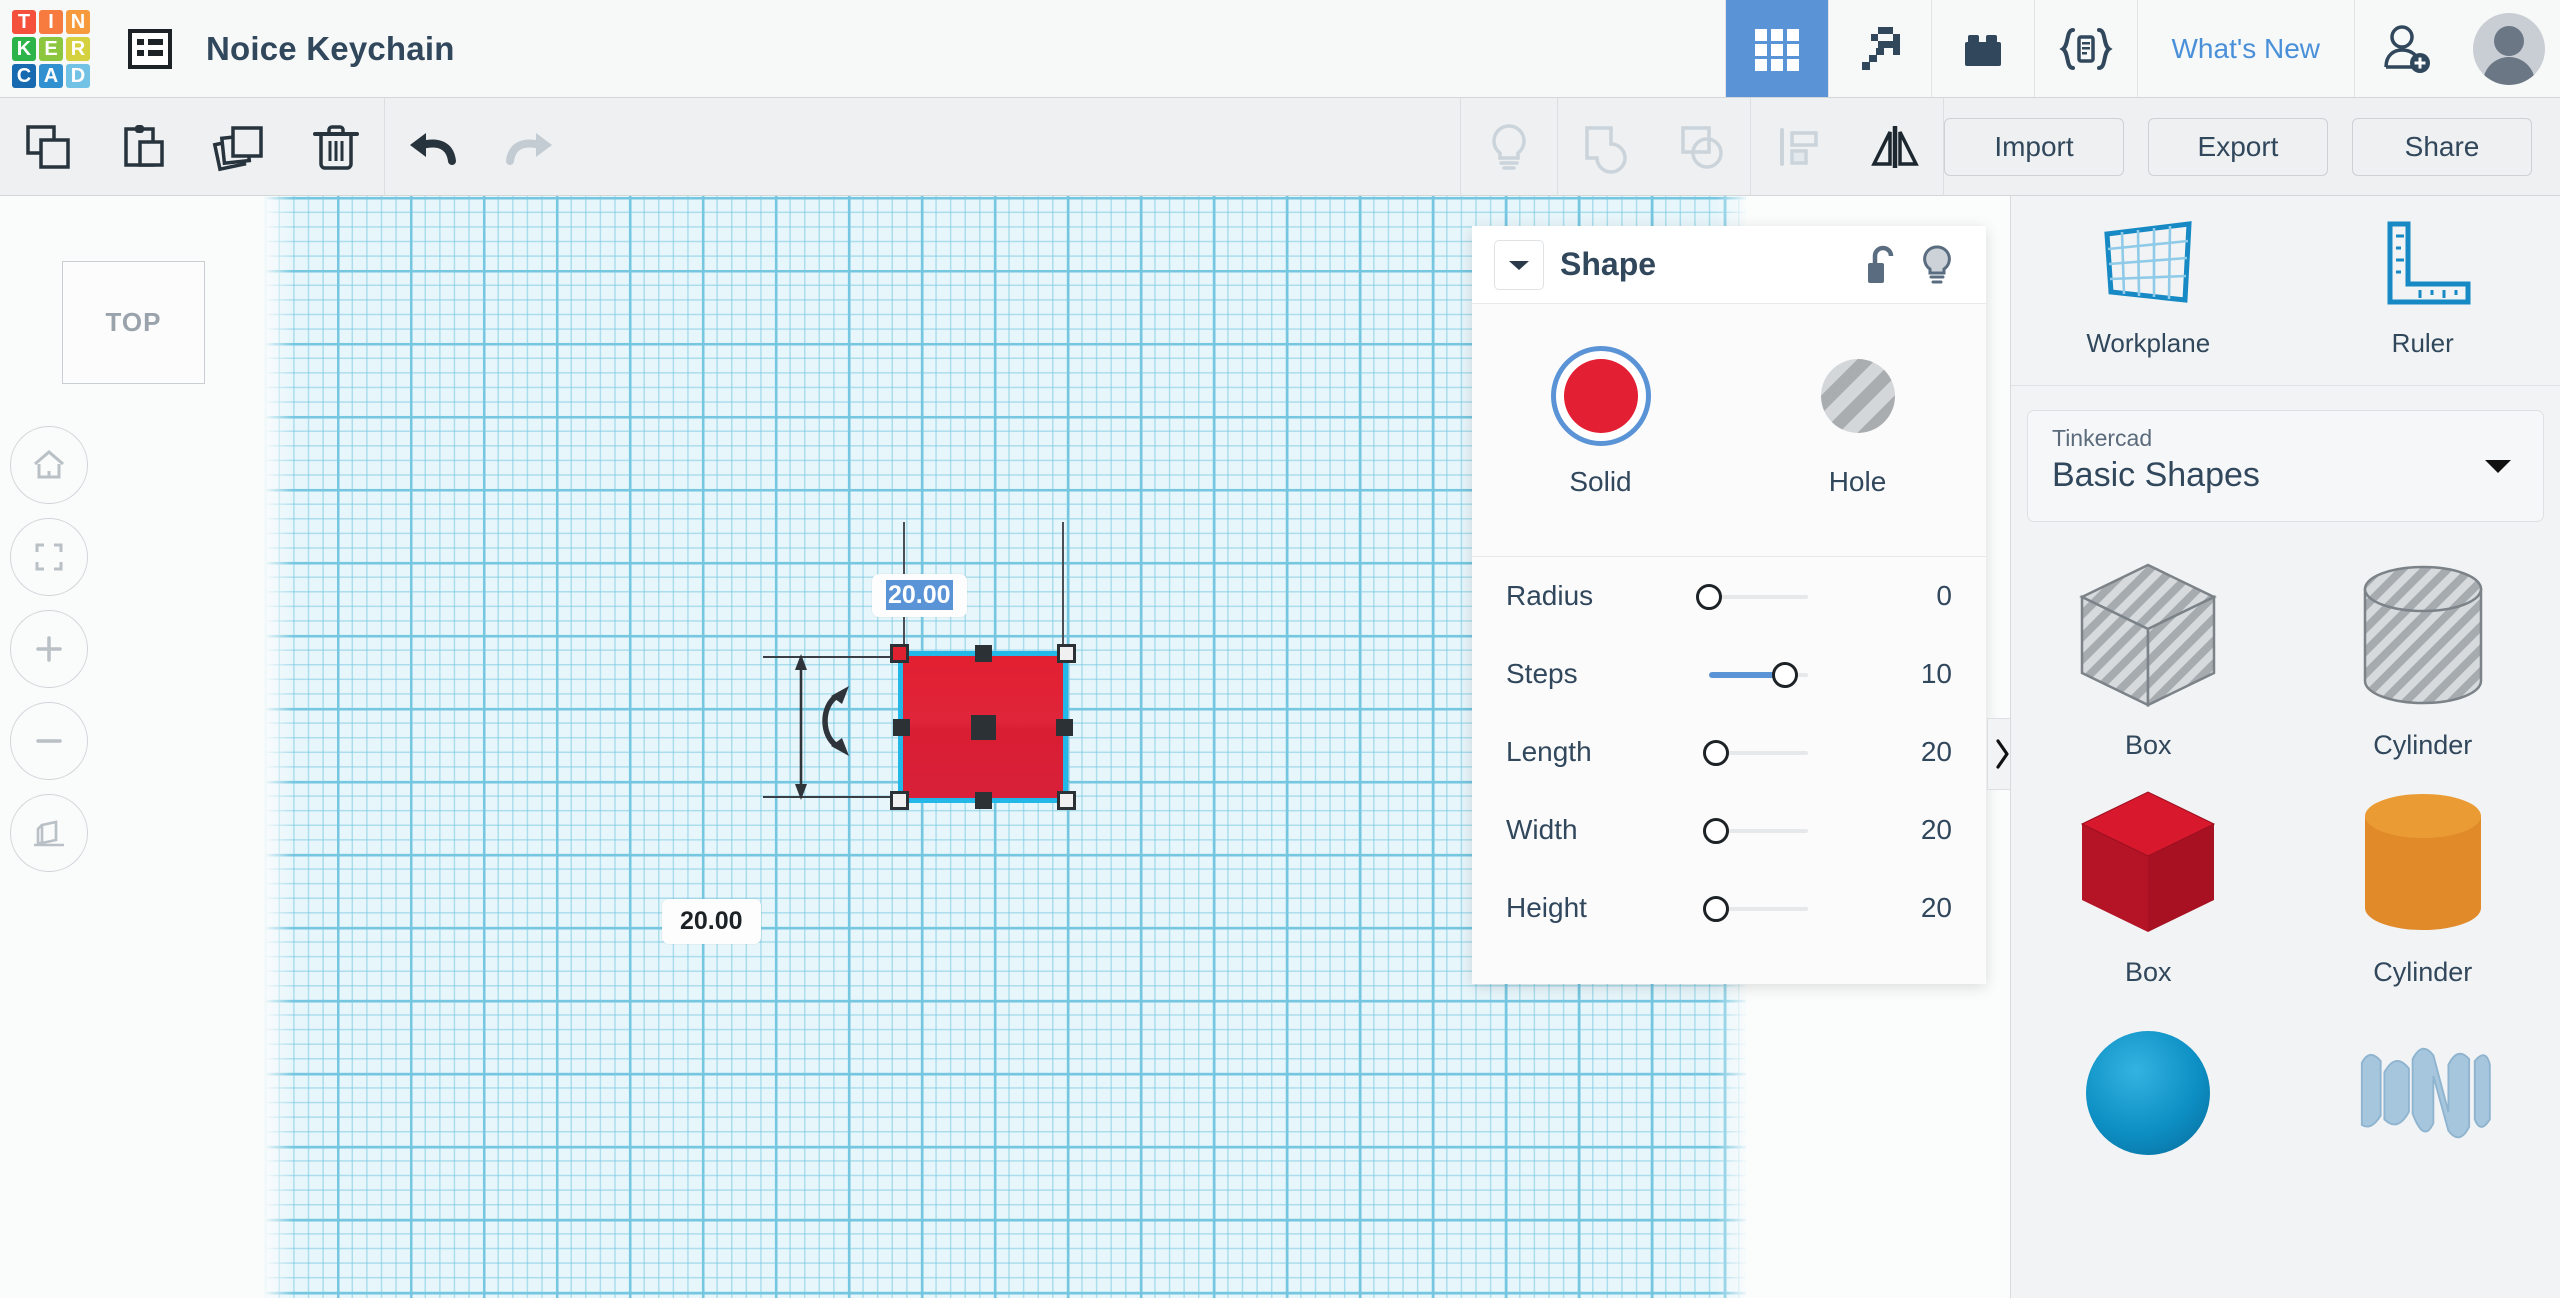 The height and width of the screenshot is (1298, 2560). Describe the element at coordinates (433, 147) in the screenshot. I see `undo-icon` at that location.